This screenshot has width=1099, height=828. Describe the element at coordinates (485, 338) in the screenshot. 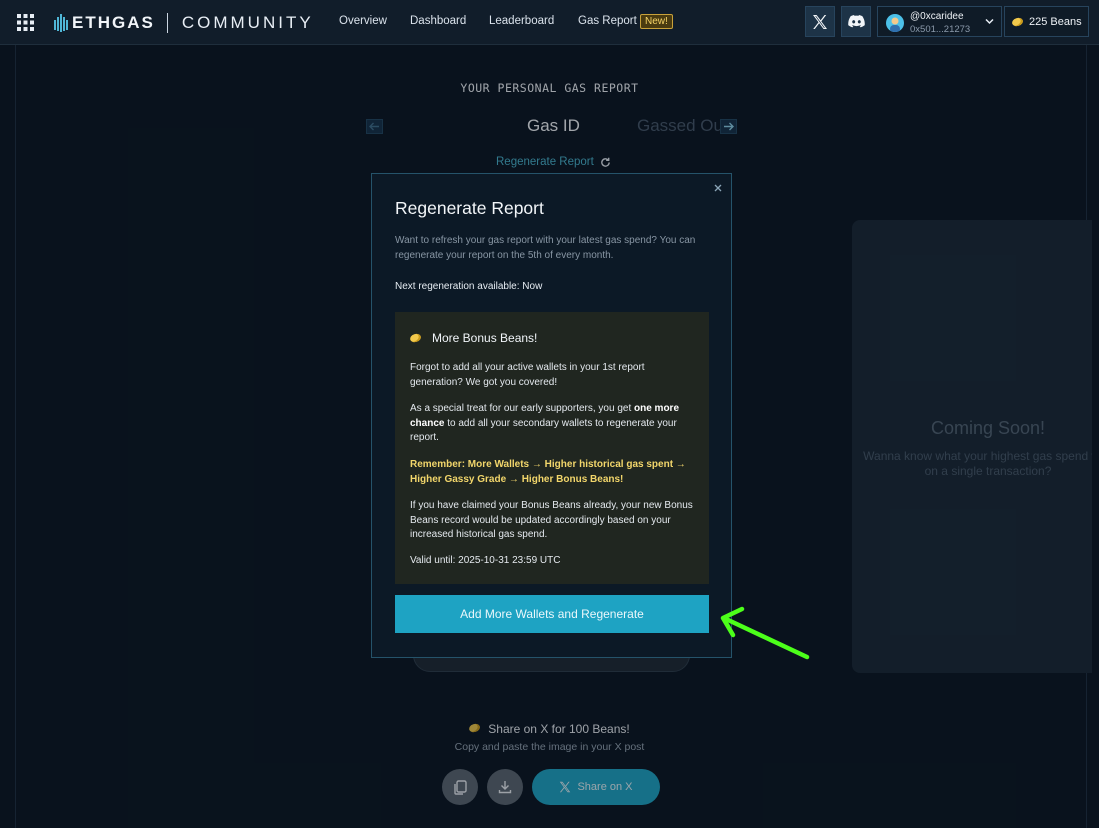

I see `bonus-panel-title: More Bonus Beans!` at that location.